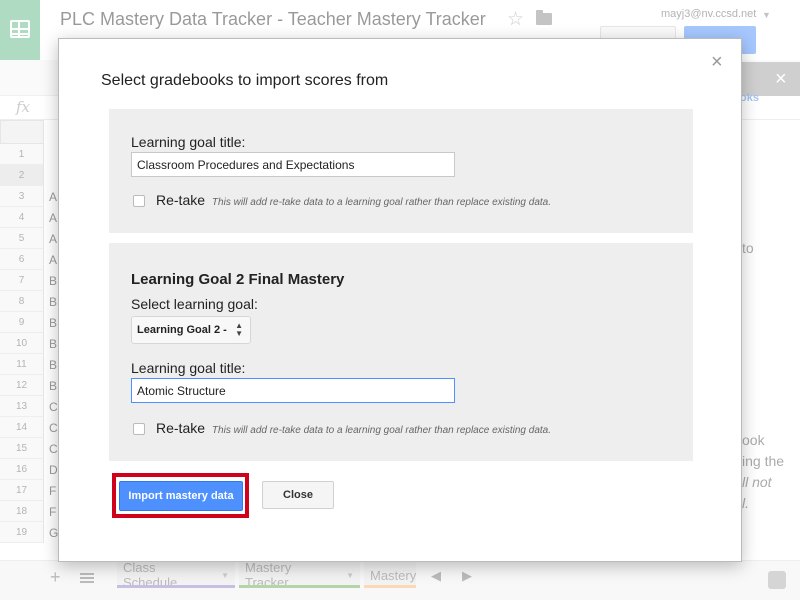 Image resolution: width=800 pixels, height=600 pixels. Describe the element at coordinates (194, 304) in the screenshot. I see `select-learning-goal-label: Select learning goal:` at that location.